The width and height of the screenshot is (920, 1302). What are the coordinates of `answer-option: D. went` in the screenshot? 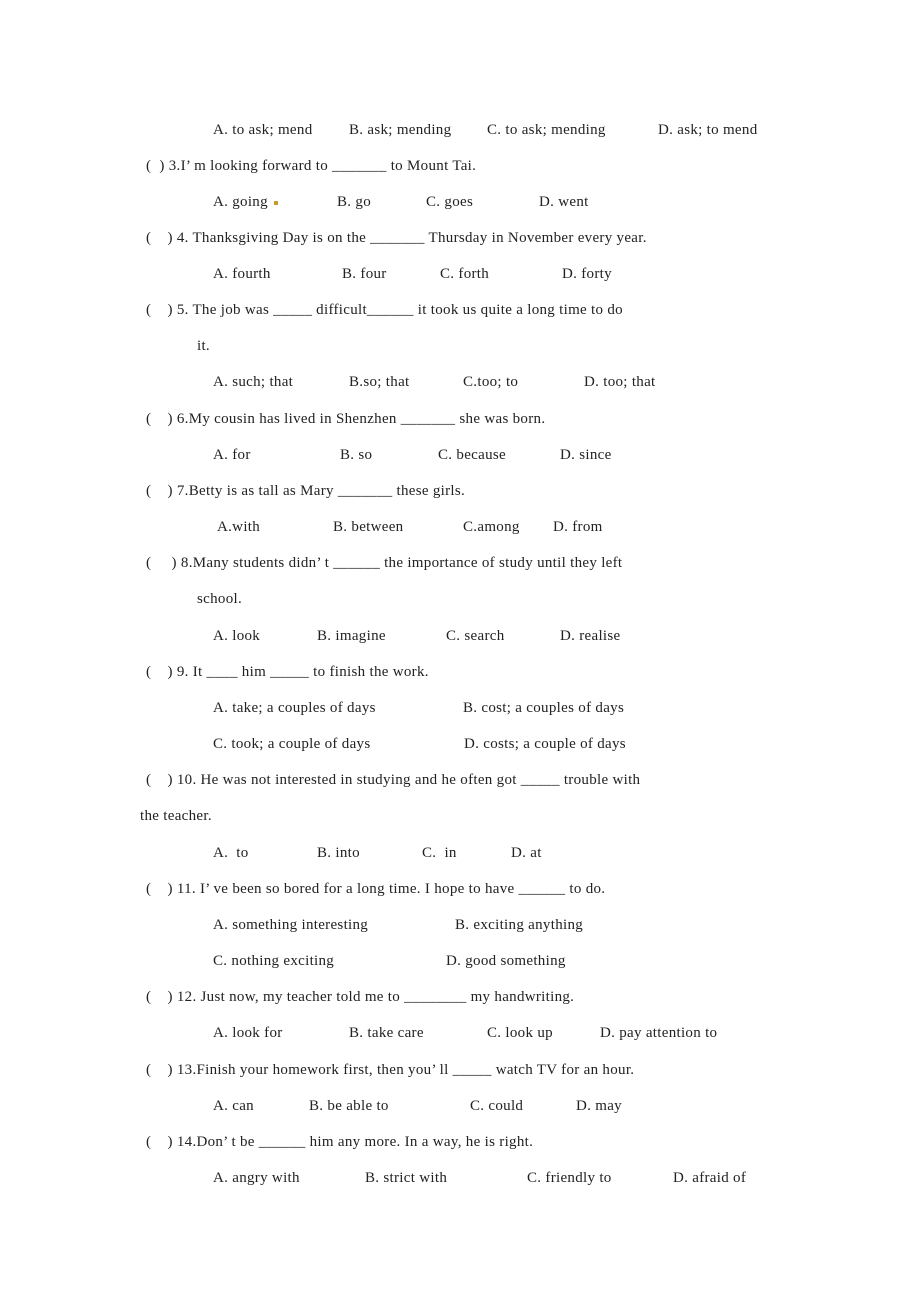 It's located at (564, 202).